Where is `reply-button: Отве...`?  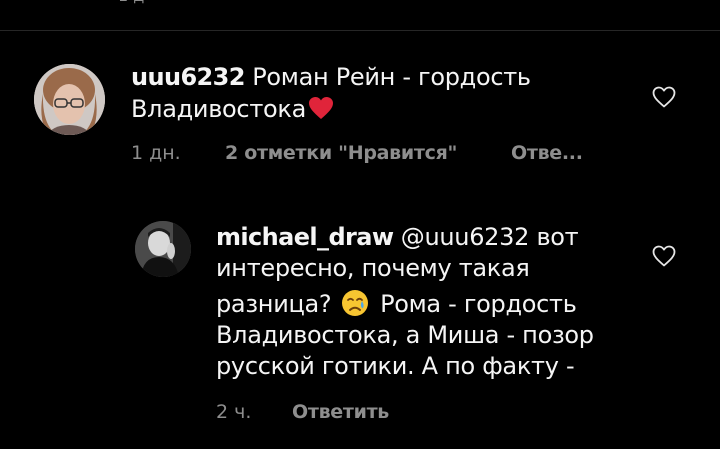
reply-button: Отве... is located at coordinates (547, 153).